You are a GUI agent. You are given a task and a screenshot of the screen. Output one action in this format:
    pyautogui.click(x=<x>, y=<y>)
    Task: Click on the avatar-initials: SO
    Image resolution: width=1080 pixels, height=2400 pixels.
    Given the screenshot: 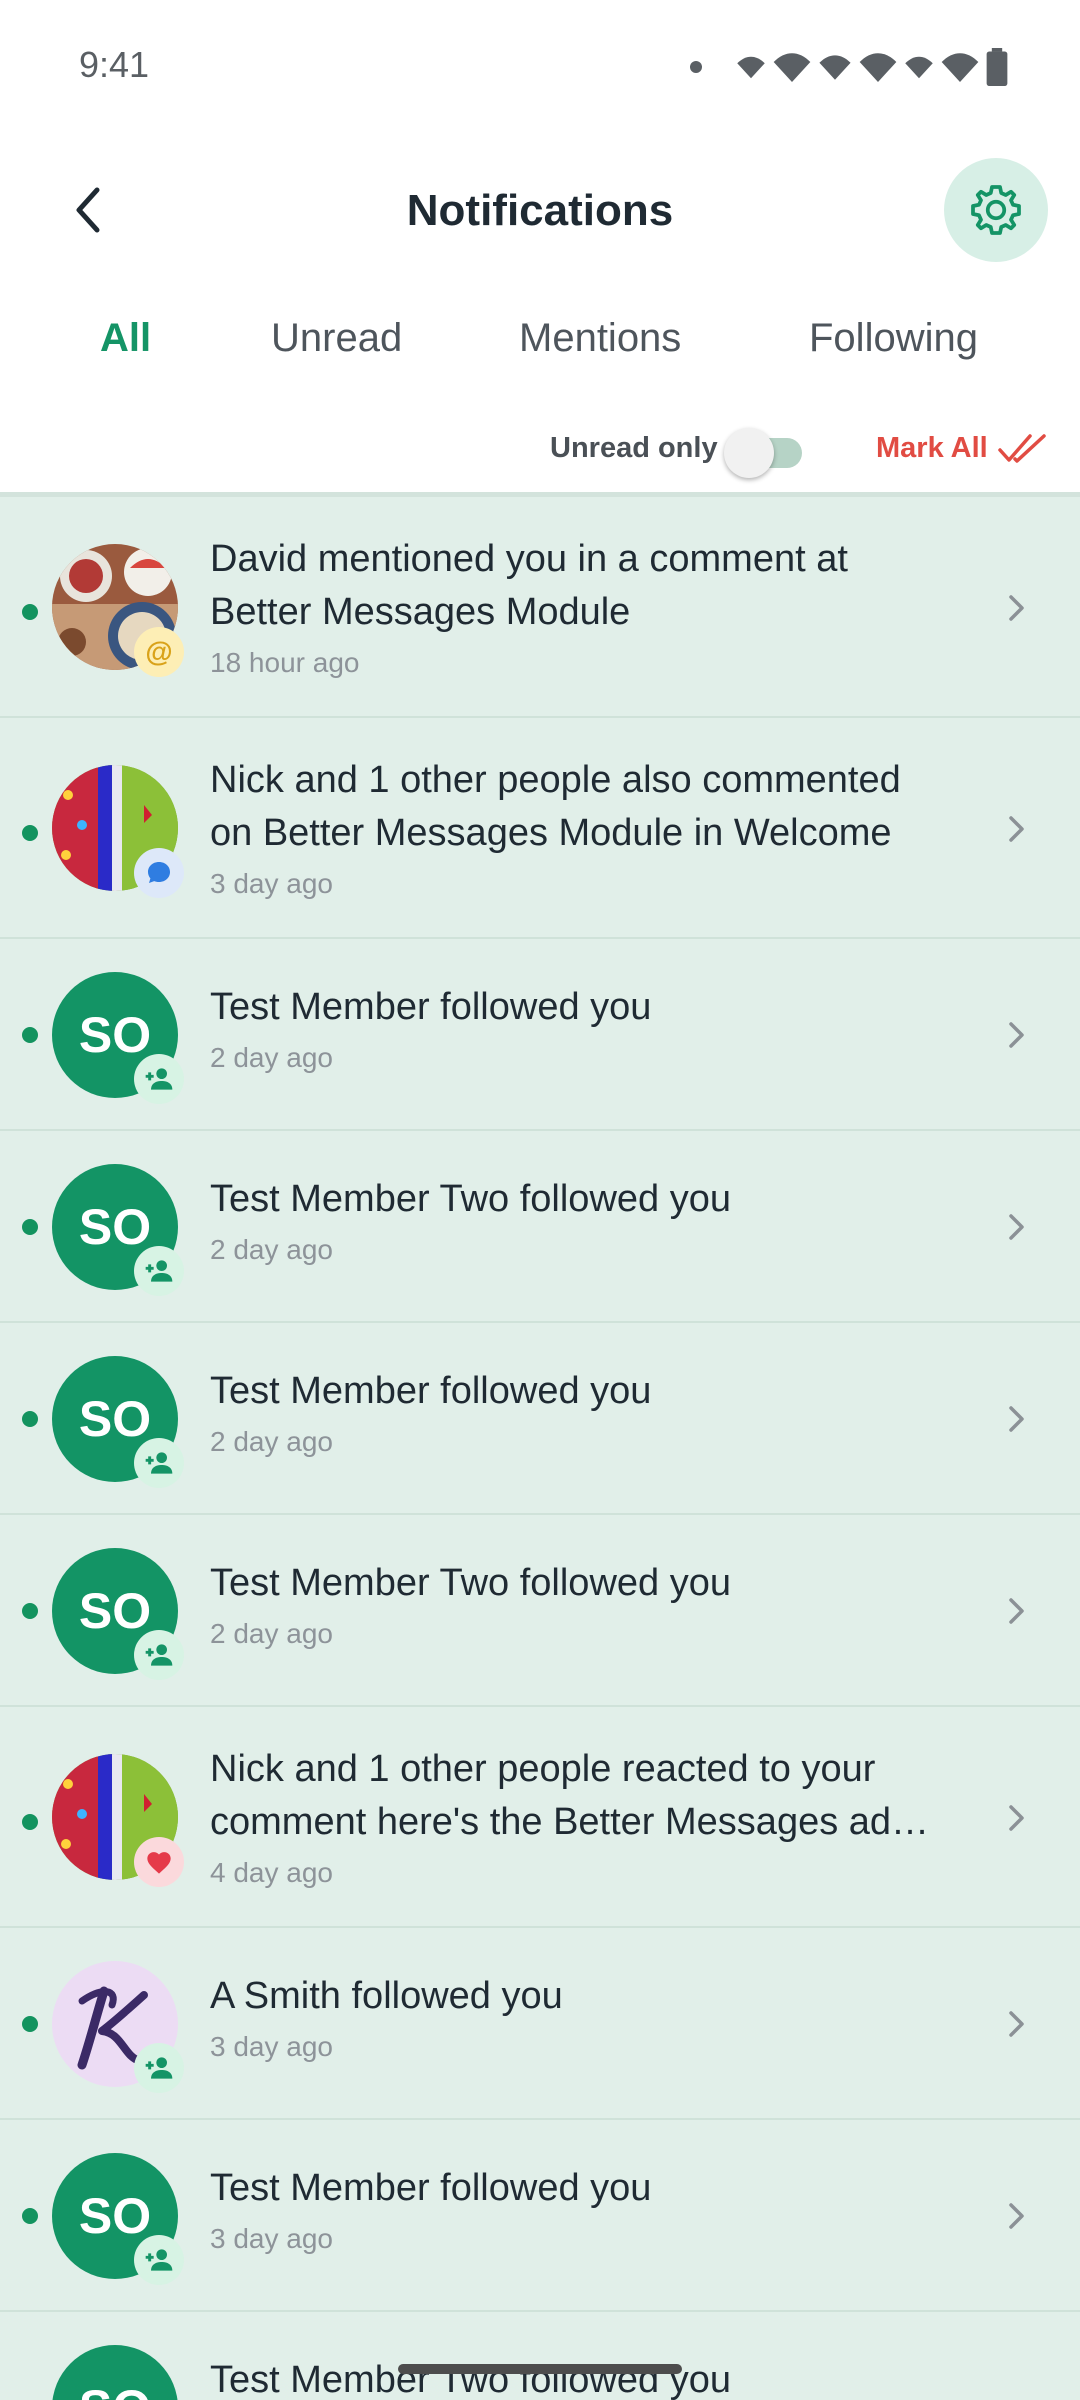 What is the action you would take?
    pyautogui.click(x=115, y=2372)
    